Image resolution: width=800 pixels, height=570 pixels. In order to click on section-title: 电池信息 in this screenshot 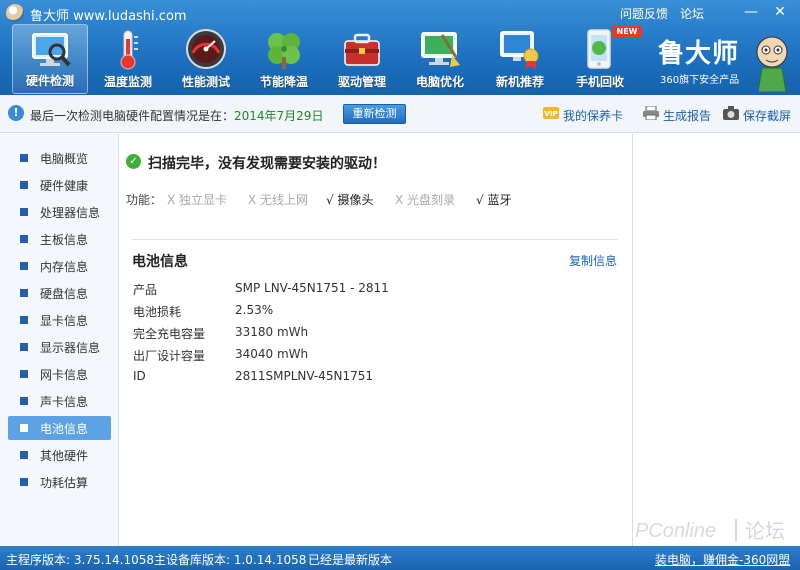, I will do `click(160, 262)`.